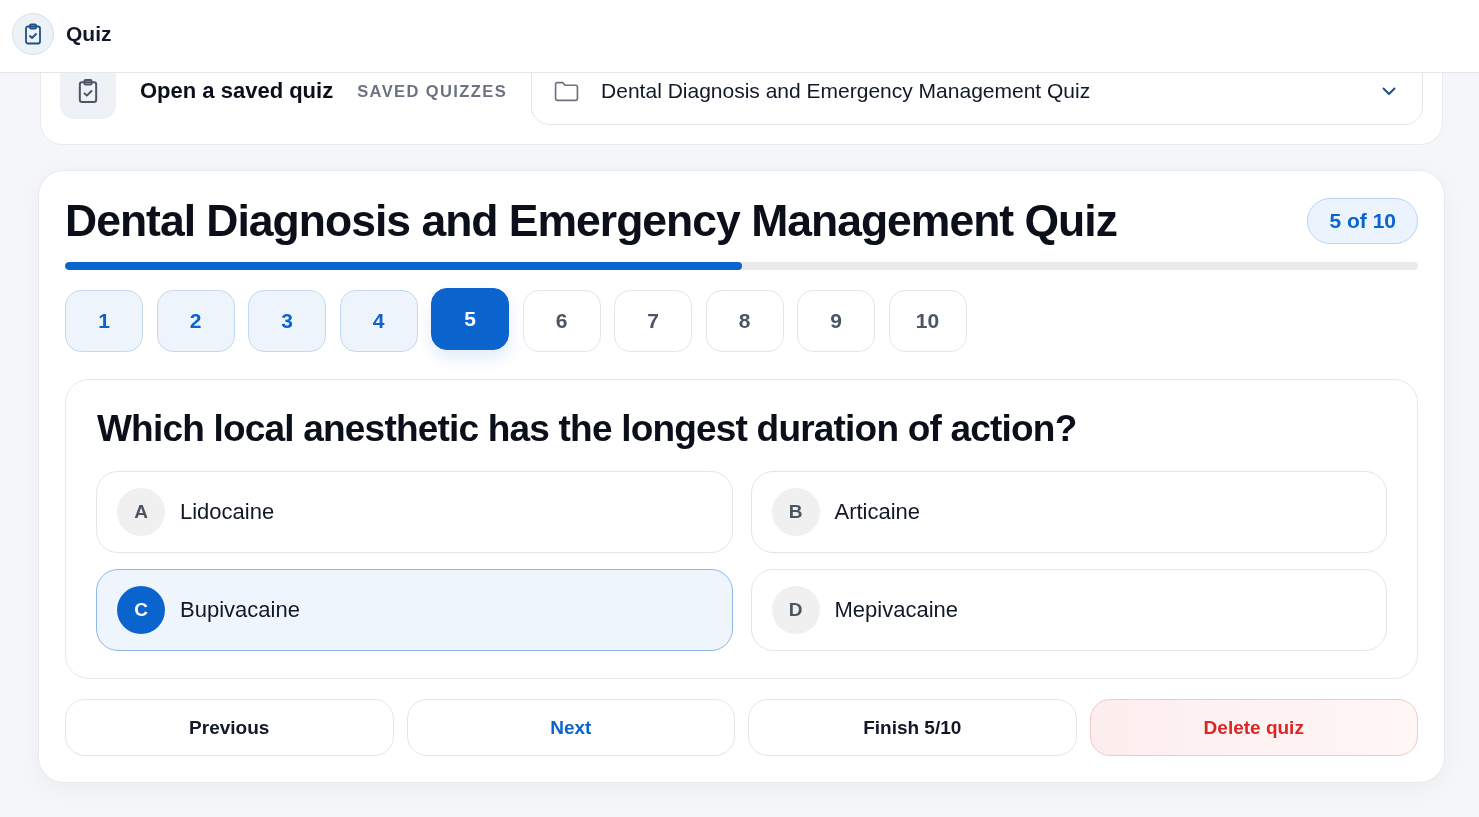  Describe the element at coordinates (570, 727) in the screenshot. I see `action-button: Next` at that location.